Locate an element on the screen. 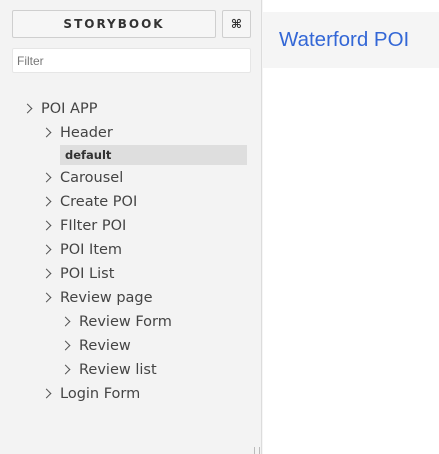 The image size is (439, 454). storybook-brand-button: STORYBOOK is located at coordinates (114, 24).